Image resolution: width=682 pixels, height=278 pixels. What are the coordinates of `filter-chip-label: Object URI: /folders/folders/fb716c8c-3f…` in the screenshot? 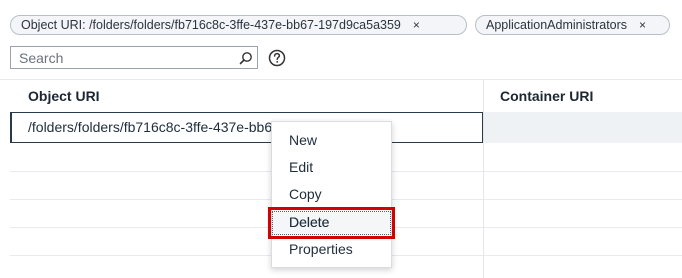 It's located at (211, 25).